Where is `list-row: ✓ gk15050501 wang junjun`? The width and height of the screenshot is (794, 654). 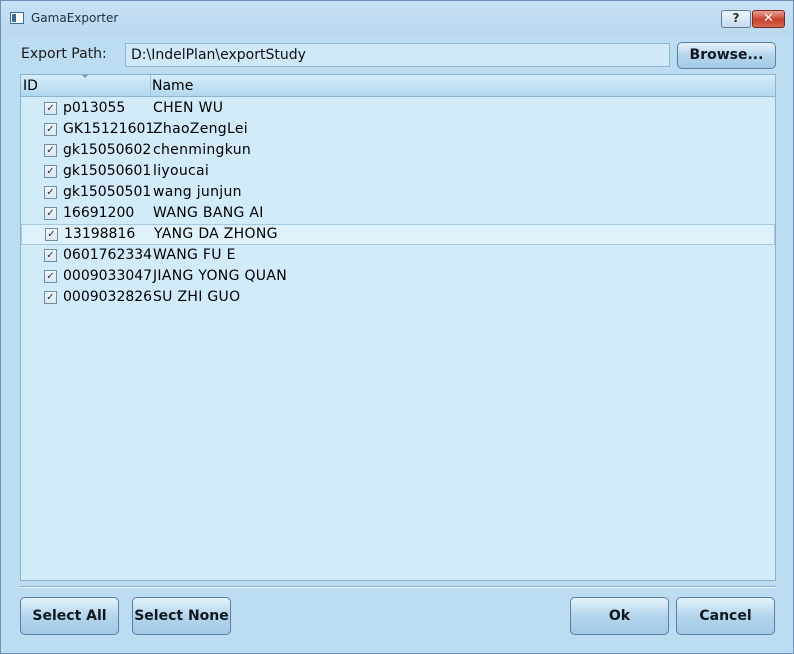
list-row: ✓ gk15050501 wang junjun is located at coordinates (398, 192).